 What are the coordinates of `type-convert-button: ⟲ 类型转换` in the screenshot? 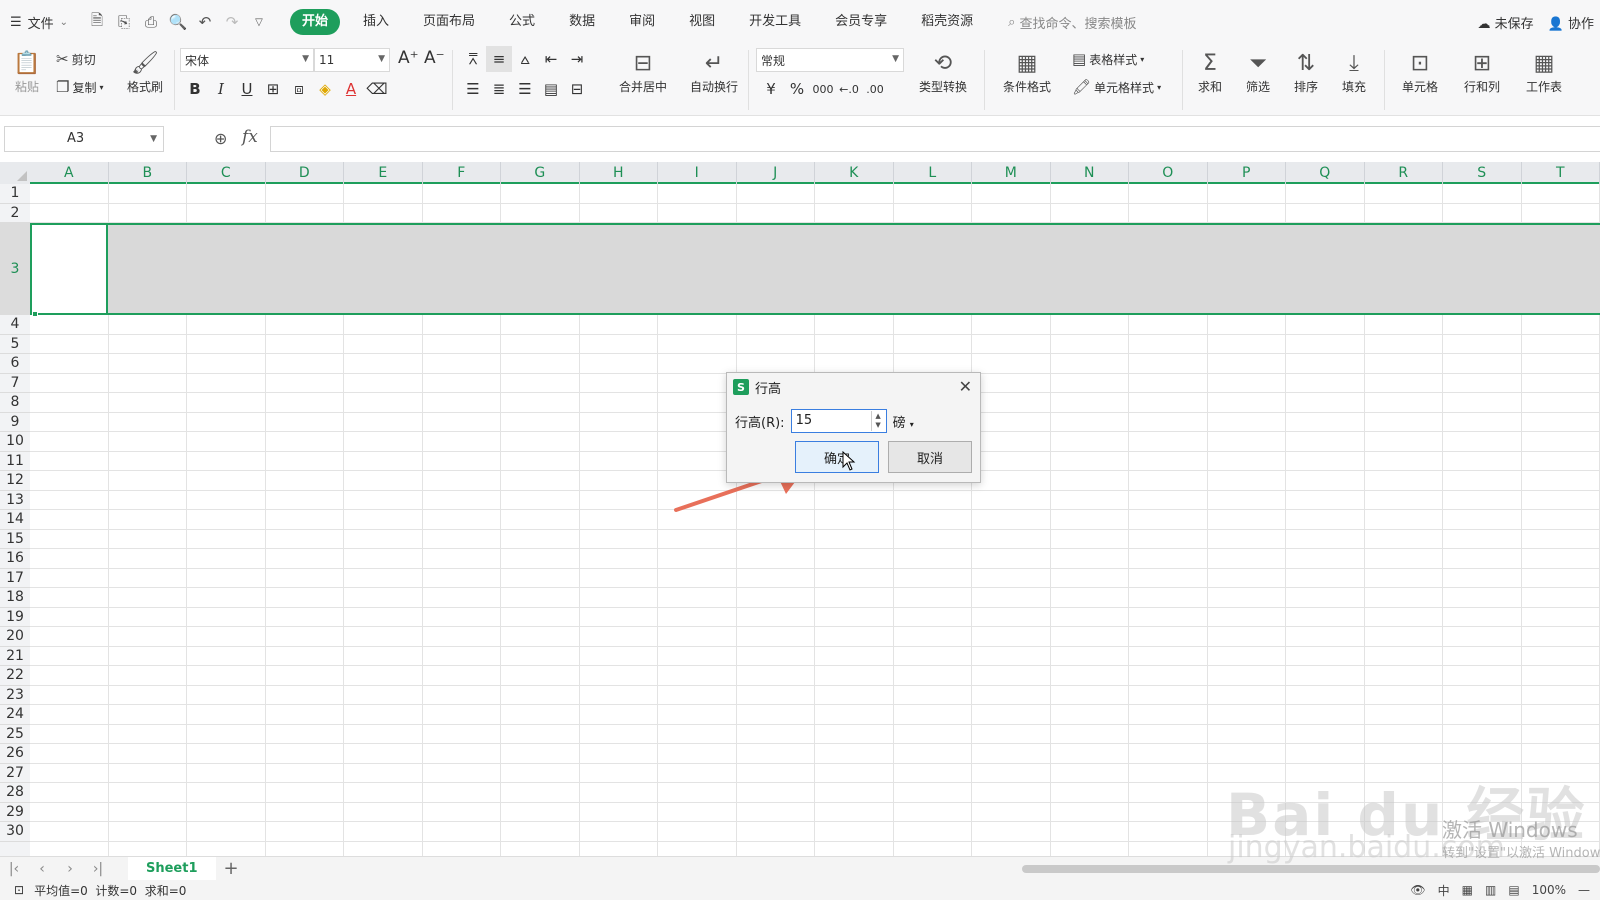 It's located at (943, 71).